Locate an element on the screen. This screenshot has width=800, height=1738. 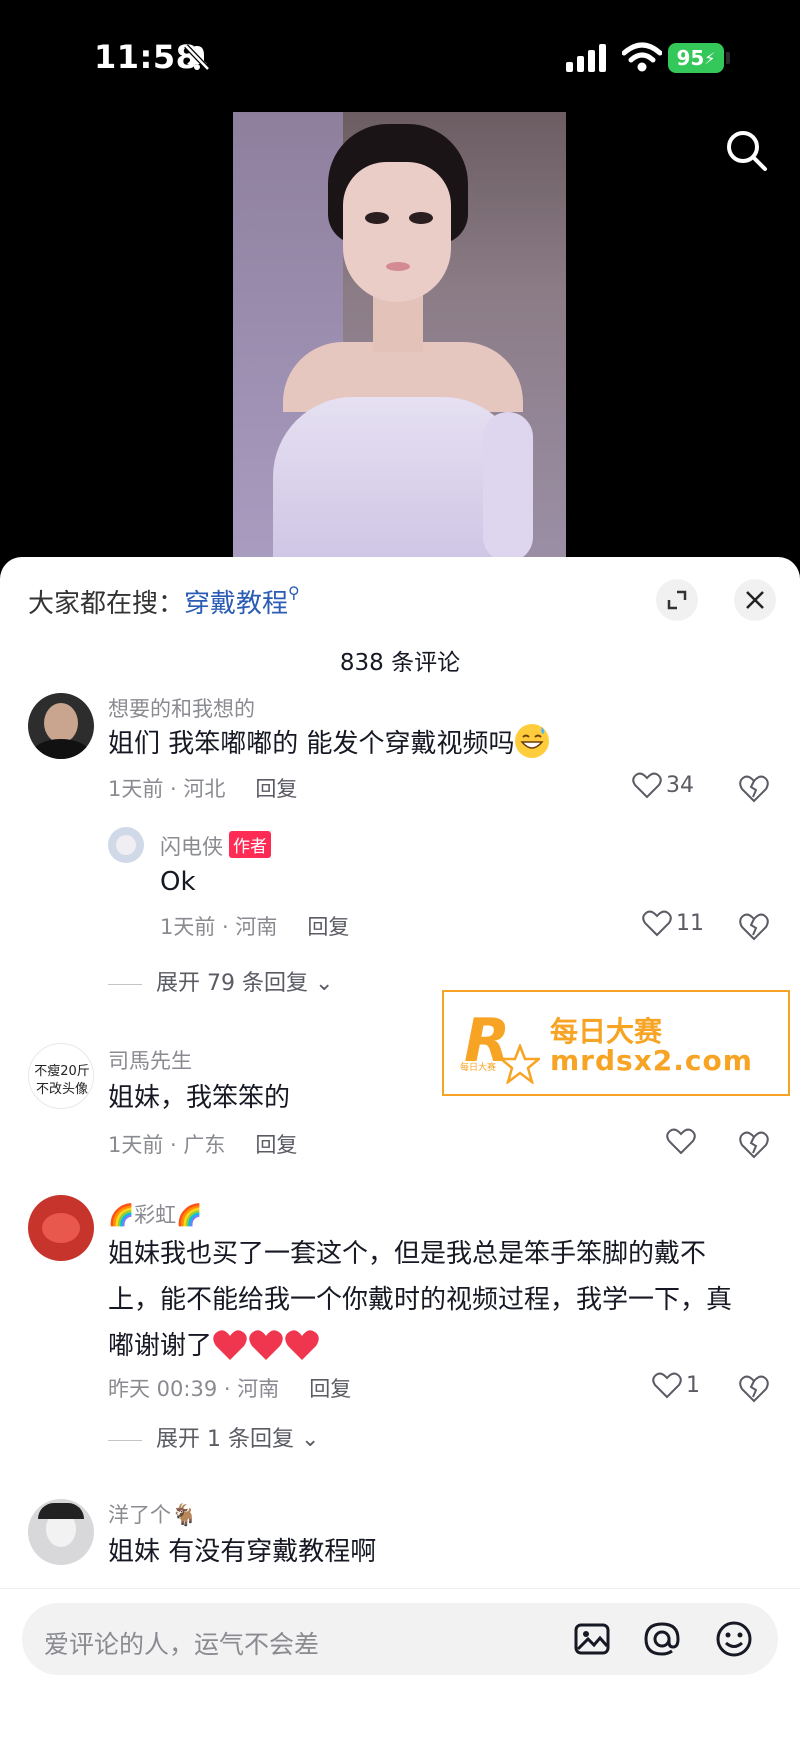
expand-sheet-button is located at coordinates (677, 600).